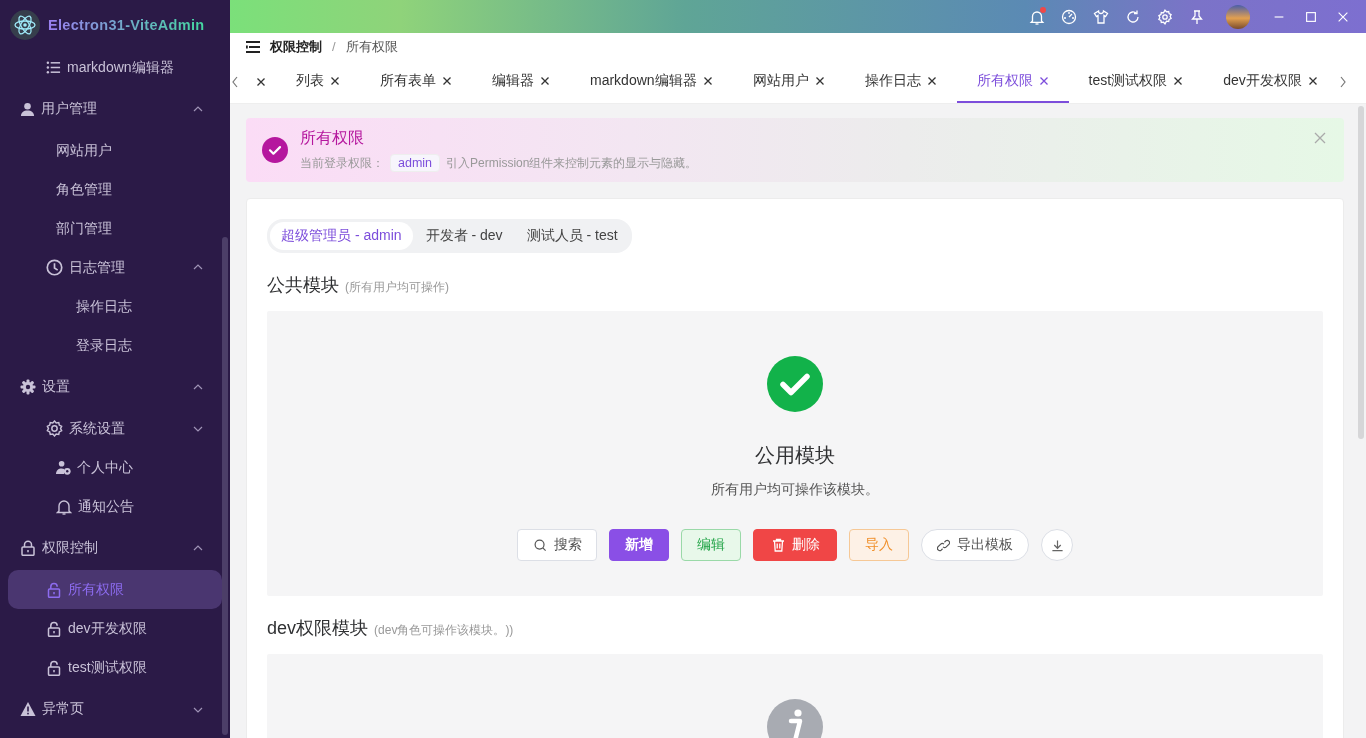  I want to click on avatar, so click(1238, 16).